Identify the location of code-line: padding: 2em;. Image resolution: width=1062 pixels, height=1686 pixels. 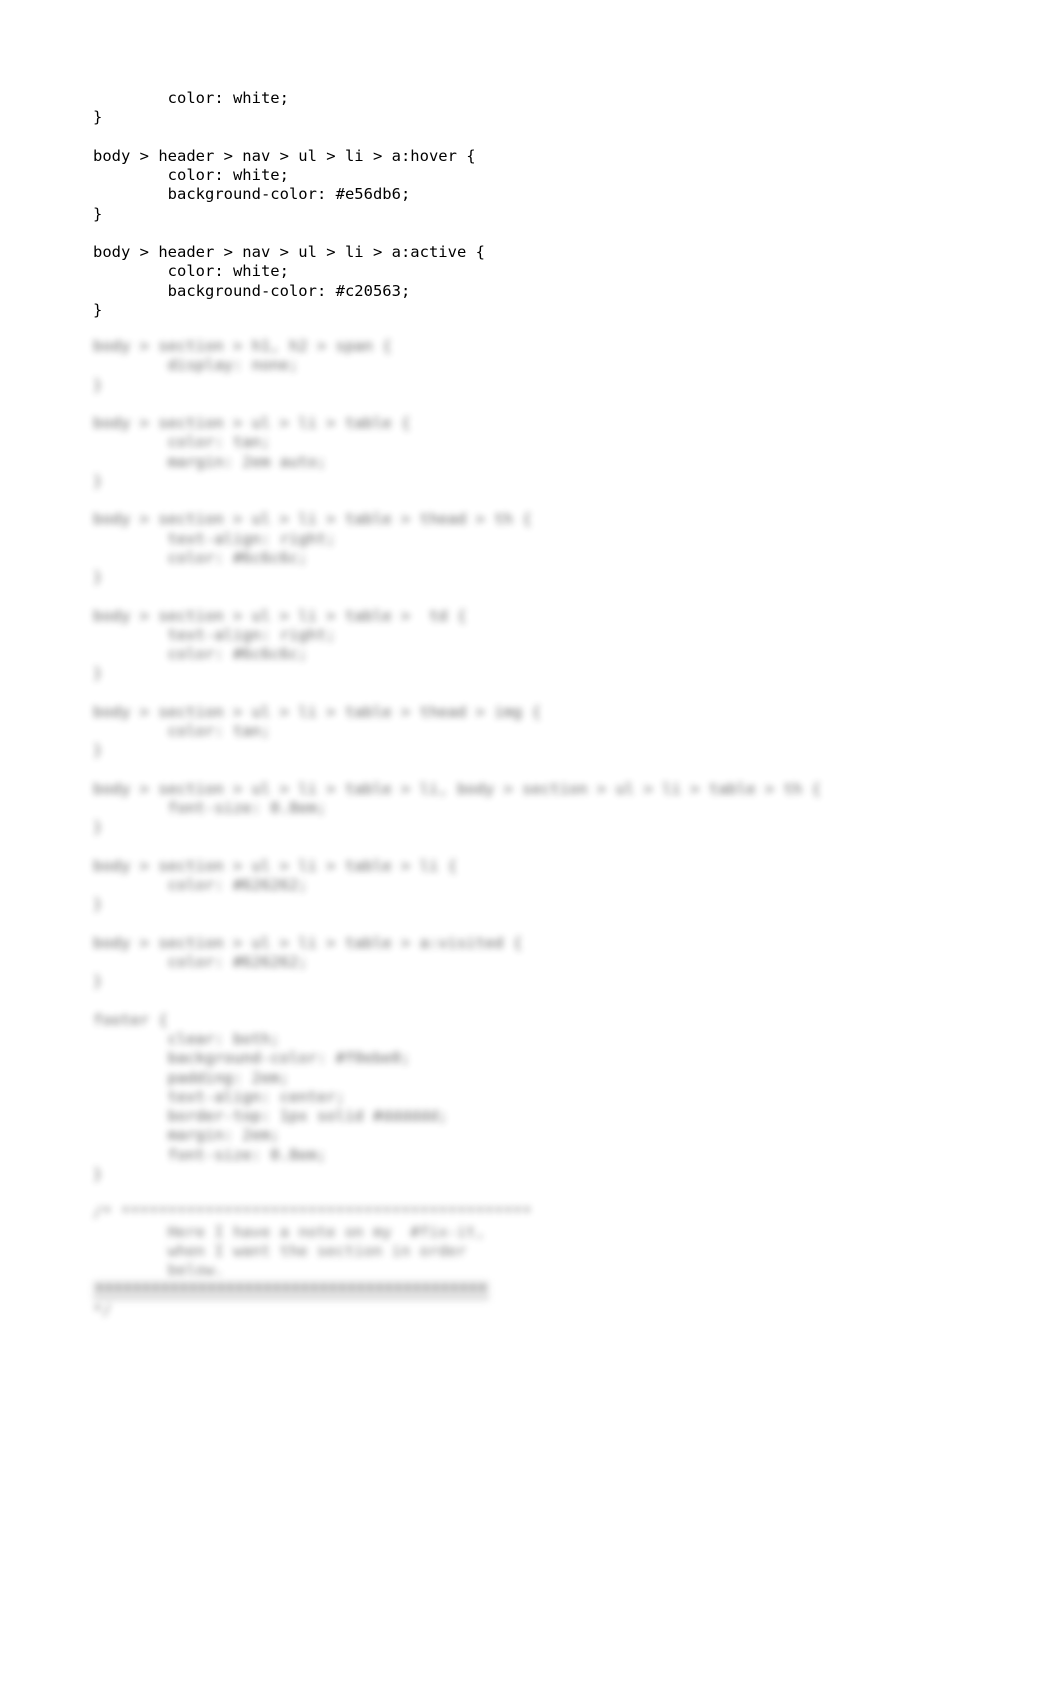
(191, 1077).